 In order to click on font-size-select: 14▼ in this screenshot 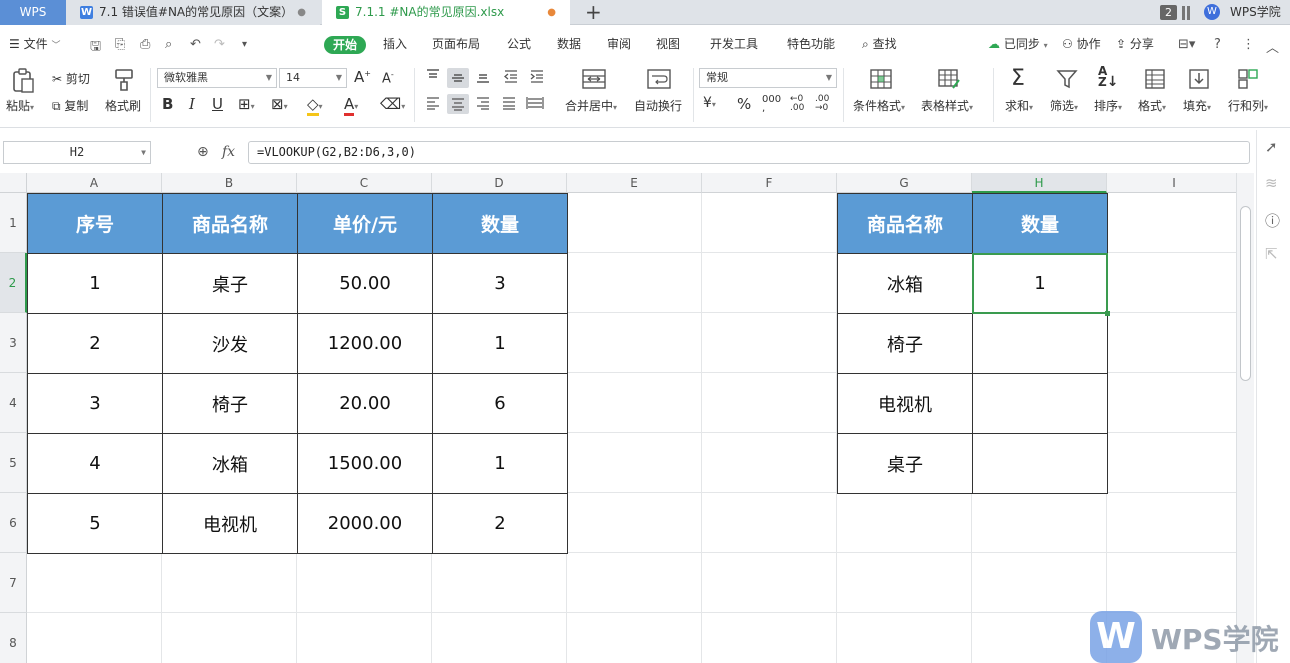, I will do `click(313, 78)`.